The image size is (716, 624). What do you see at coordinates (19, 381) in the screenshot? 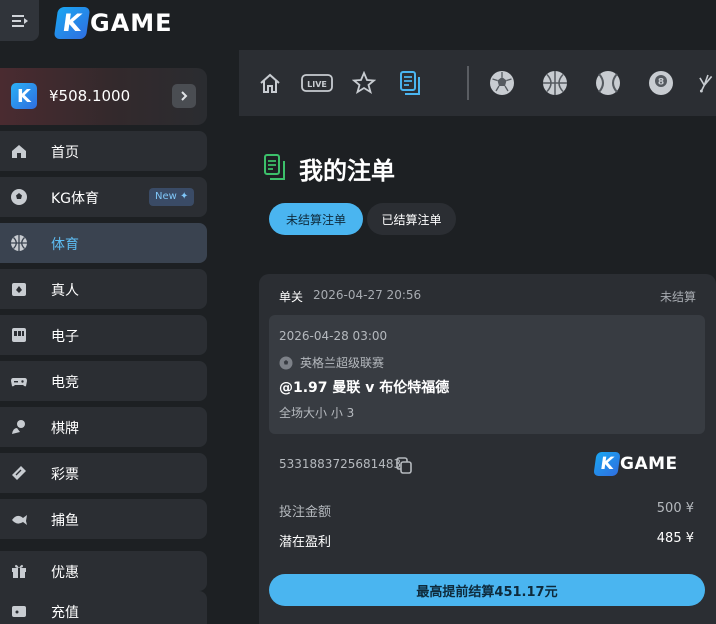
I see `gamepad-icon` at bounding box center [19, 381].